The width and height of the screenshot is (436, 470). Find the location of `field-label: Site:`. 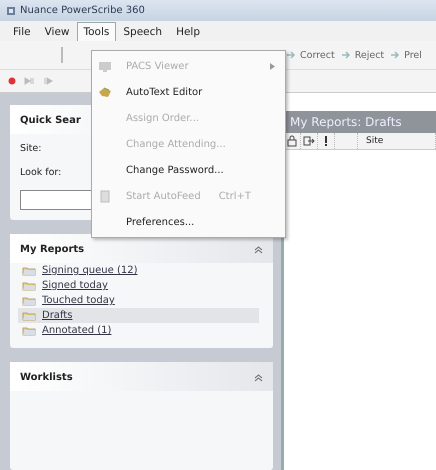

field-label: Site: is located at coordinates (30, 149).